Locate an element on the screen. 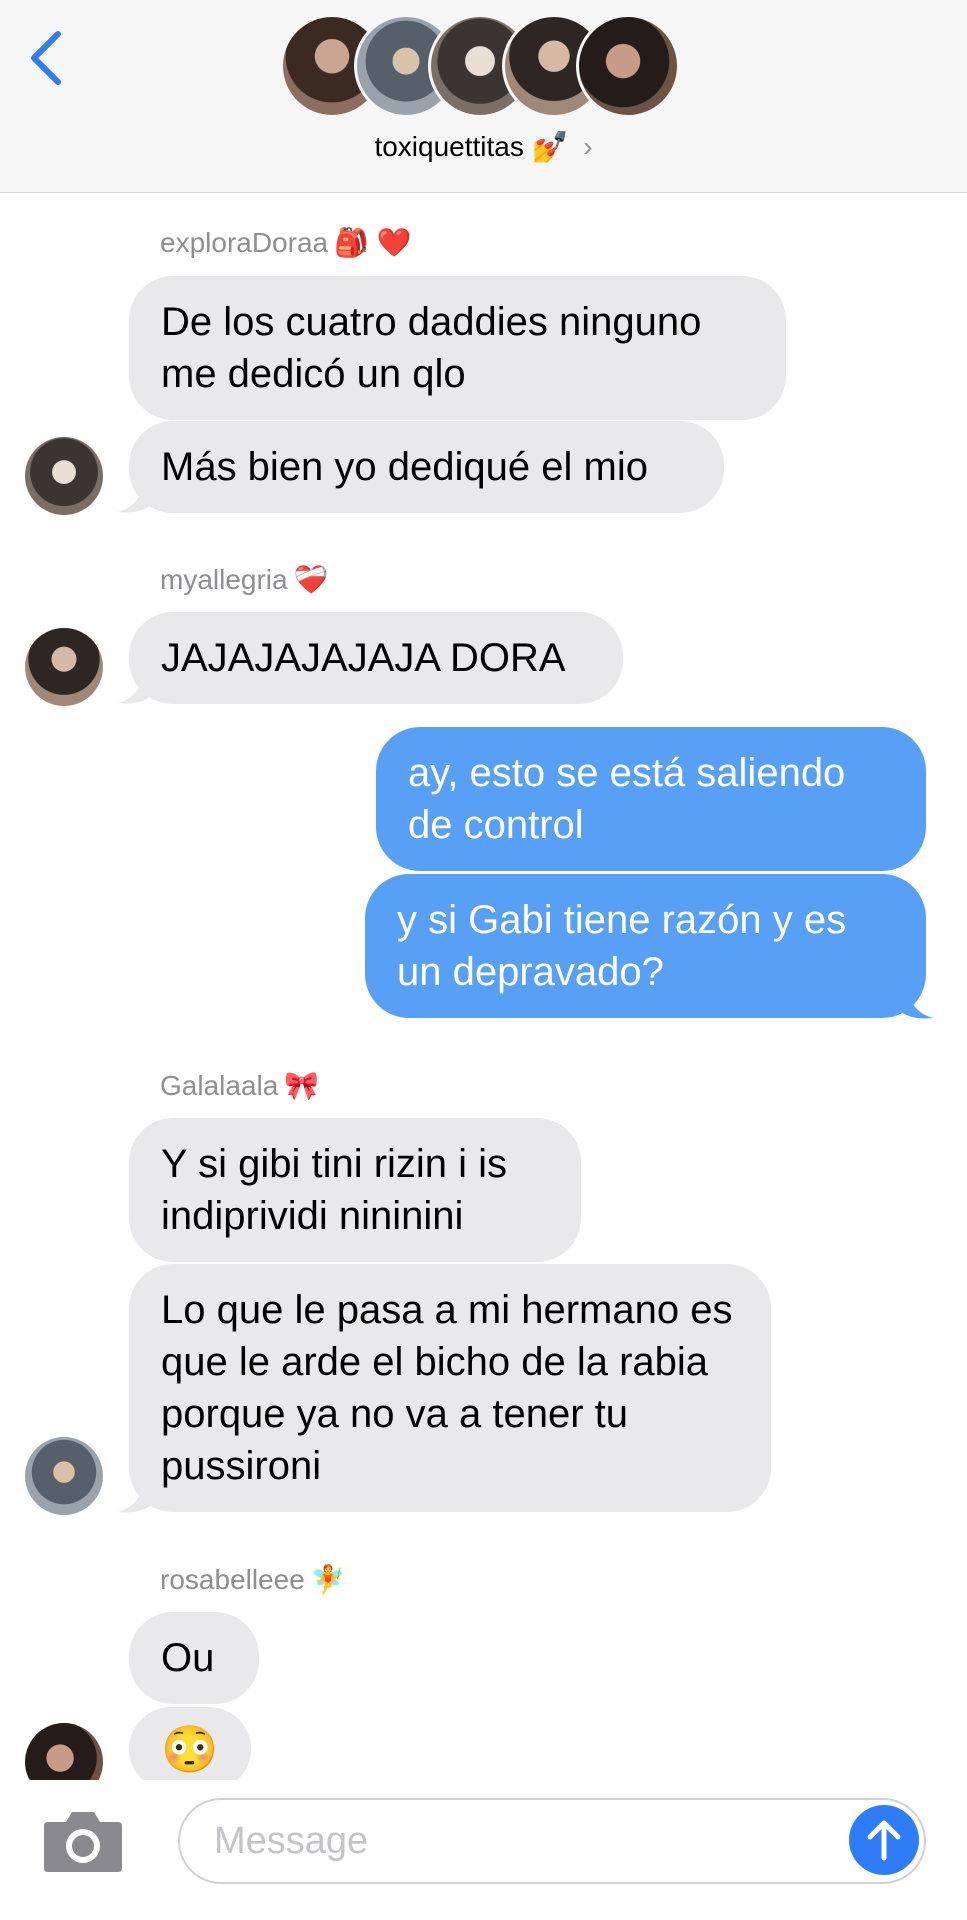 This screenshot has height=1920, width=967. sender-emoji: 🎒 ❤️ is located at coordinates (373, 242).